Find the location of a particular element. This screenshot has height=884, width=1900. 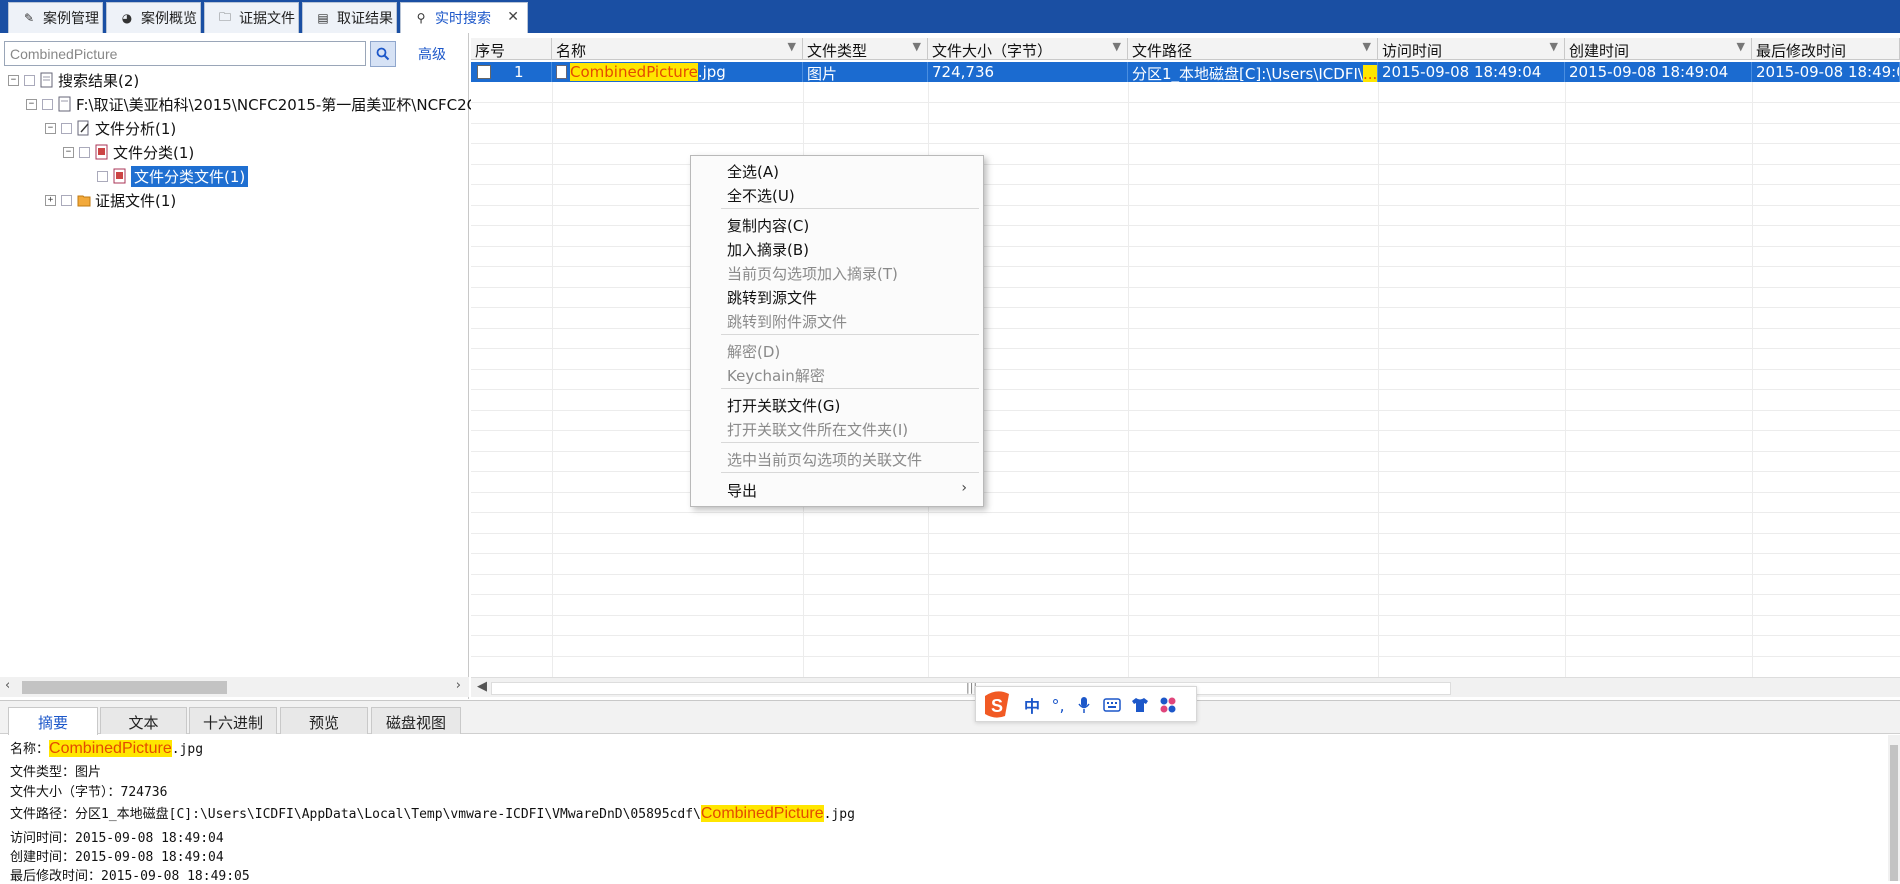

column-label: 文件类型 is located at coordinates (837, 51).